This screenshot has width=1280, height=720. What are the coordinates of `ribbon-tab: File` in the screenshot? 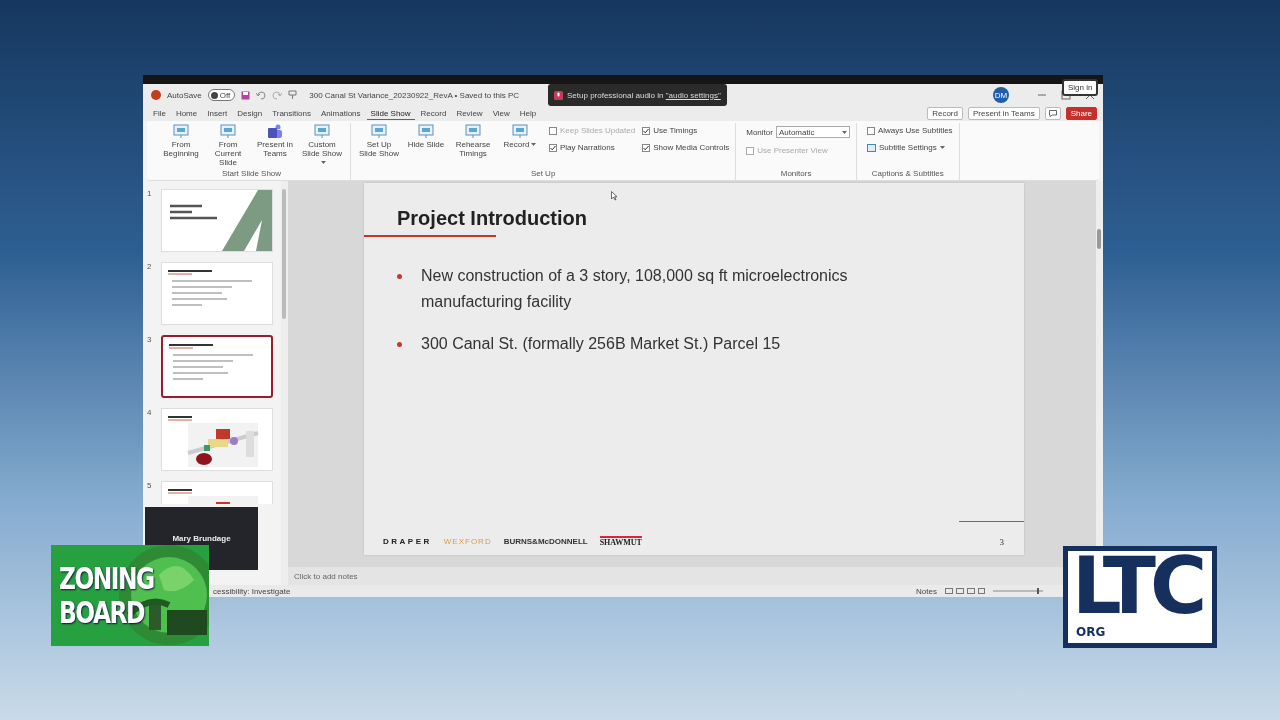 It's located at (159, 113).